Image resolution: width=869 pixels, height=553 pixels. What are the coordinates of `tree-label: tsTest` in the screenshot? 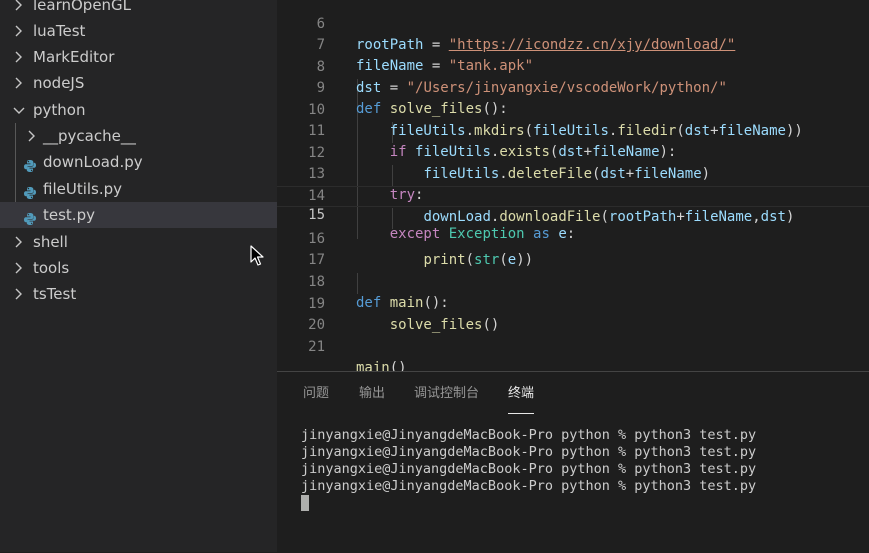 It's located at (55, 294).